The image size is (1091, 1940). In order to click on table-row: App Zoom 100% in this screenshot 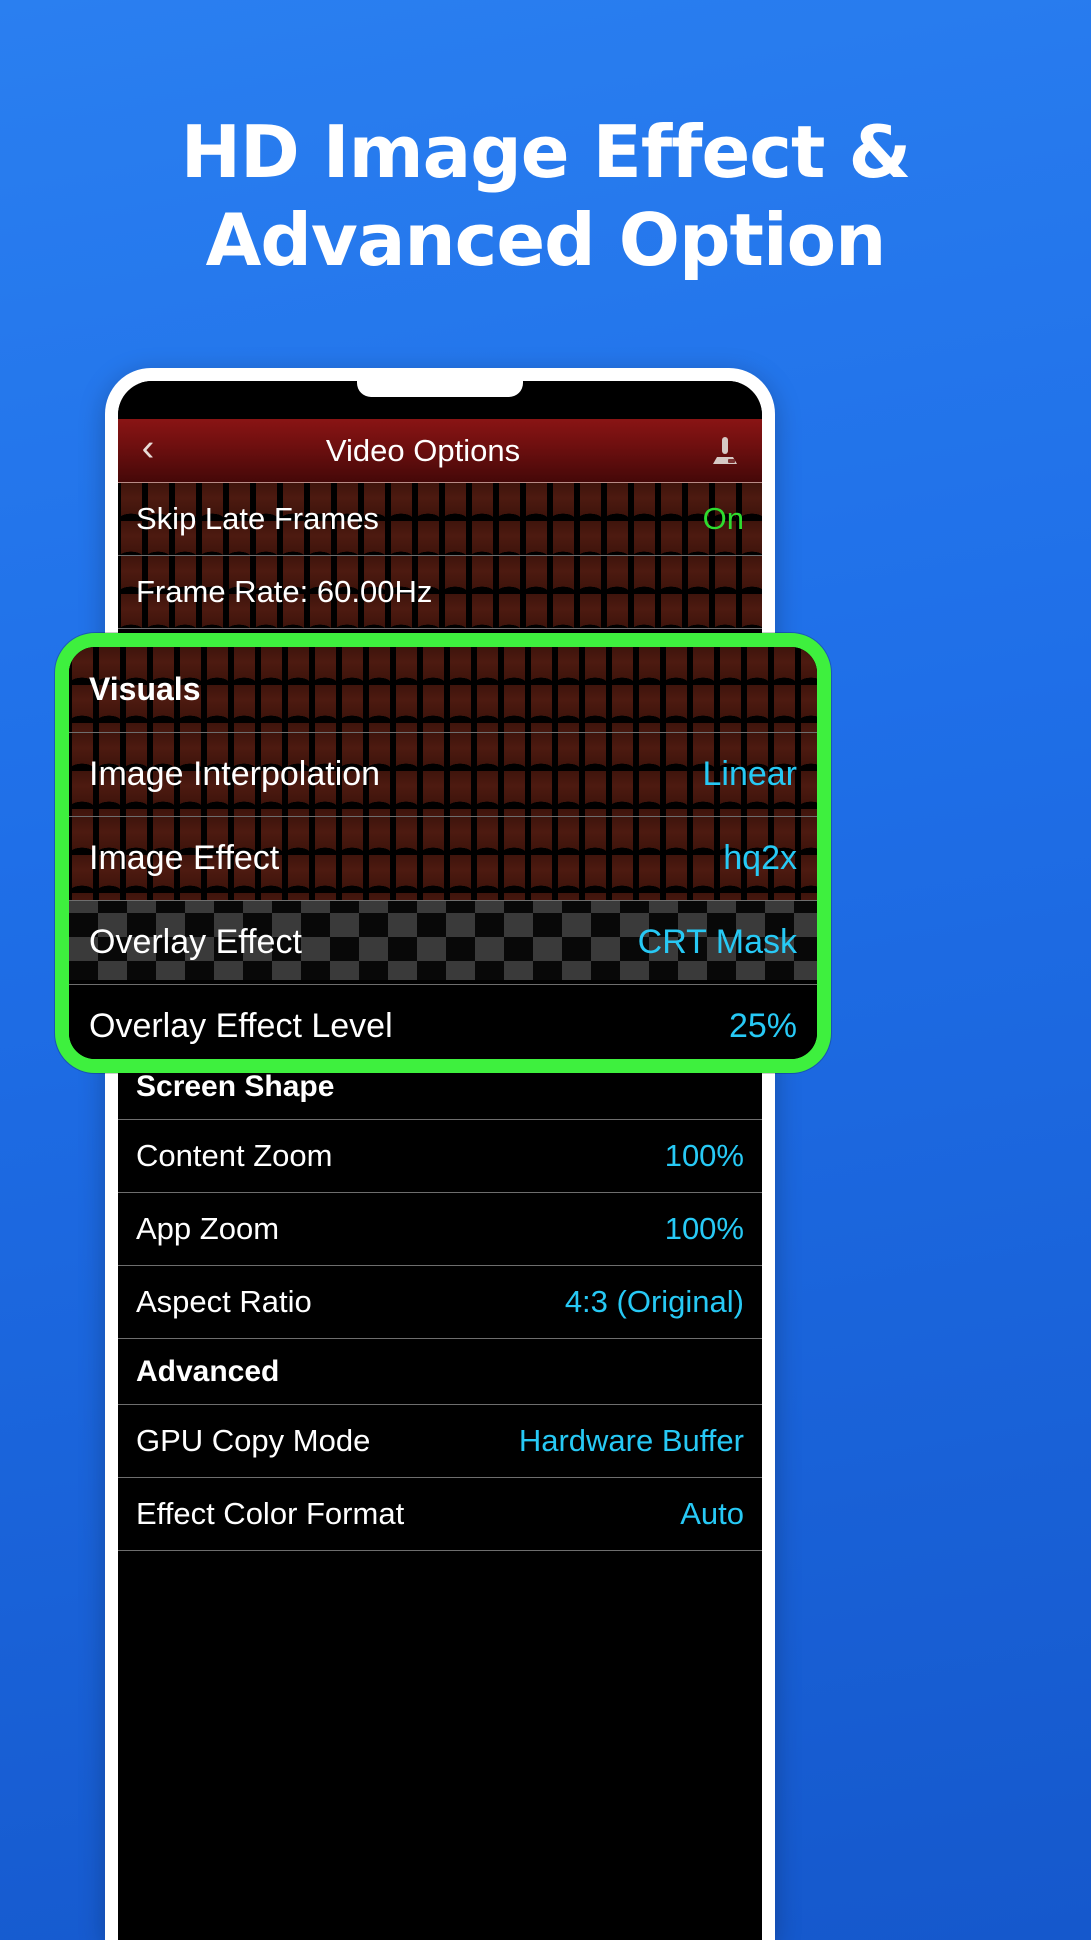, I will do `click(440, 1229)`.